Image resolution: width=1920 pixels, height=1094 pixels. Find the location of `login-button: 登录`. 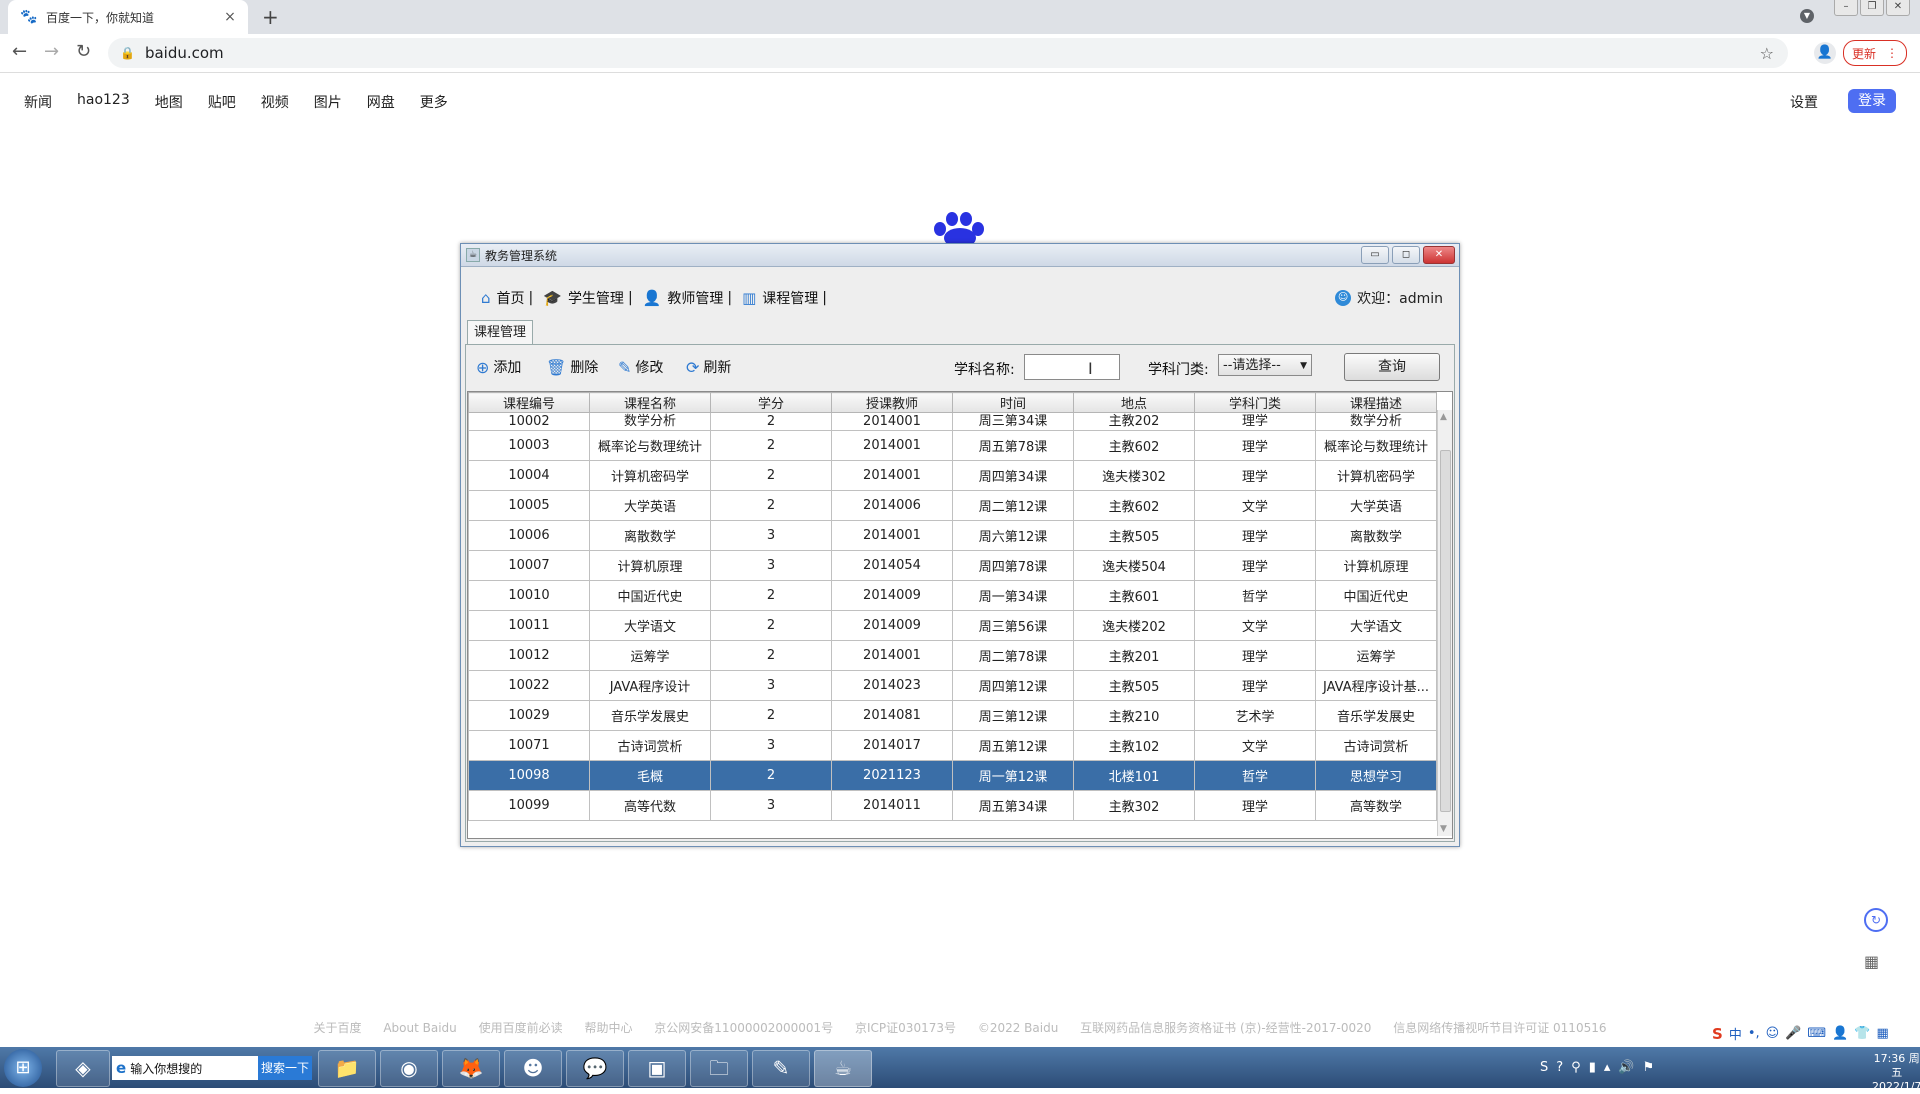

login-button: 登录 is located at coordinates (1872, 101).